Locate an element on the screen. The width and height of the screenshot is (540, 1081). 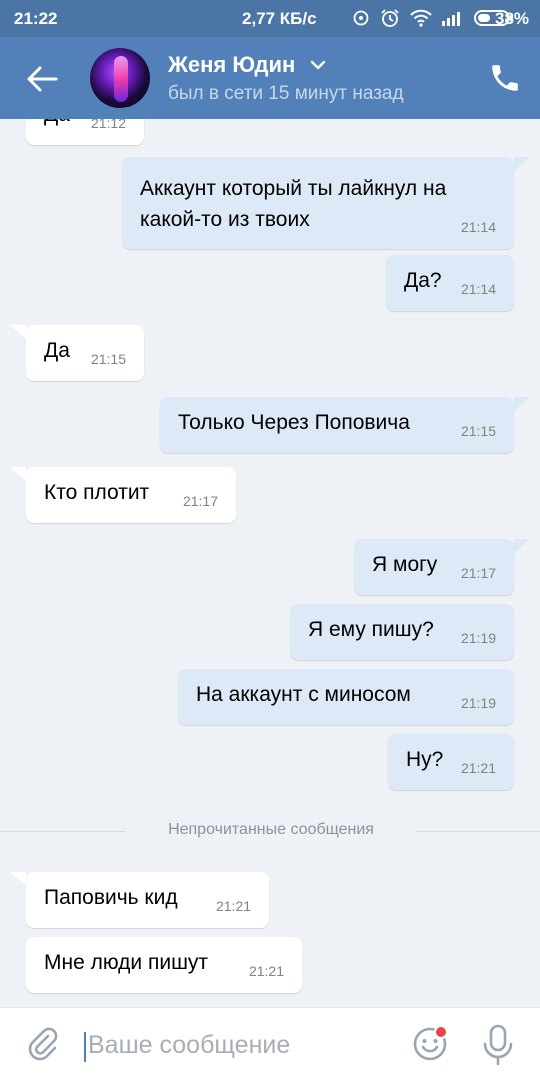
notification-dot is located at coordinates (441, 1032).